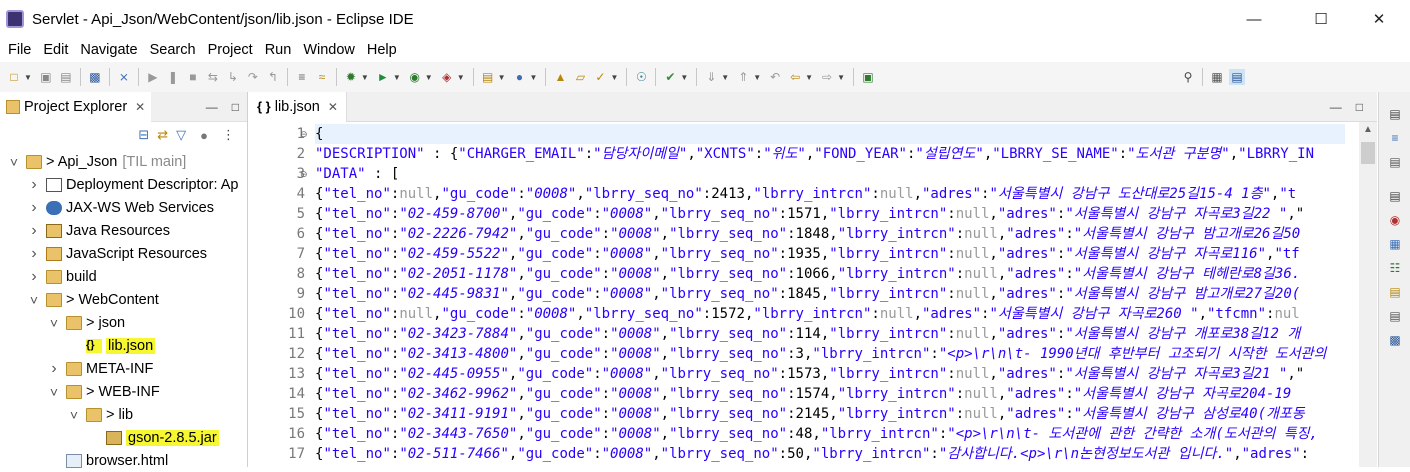  What do you see at coordinates (1395, 114) in the screenshot?
I see `restore-icon: ▤` at bounding box center [1395, 114].